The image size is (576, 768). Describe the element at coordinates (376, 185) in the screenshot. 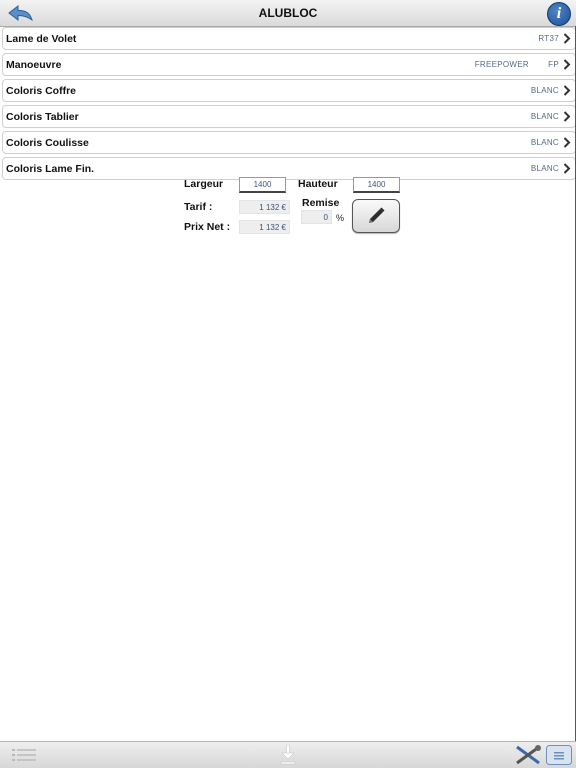

I see `hauteur-input: 1400` at that location.